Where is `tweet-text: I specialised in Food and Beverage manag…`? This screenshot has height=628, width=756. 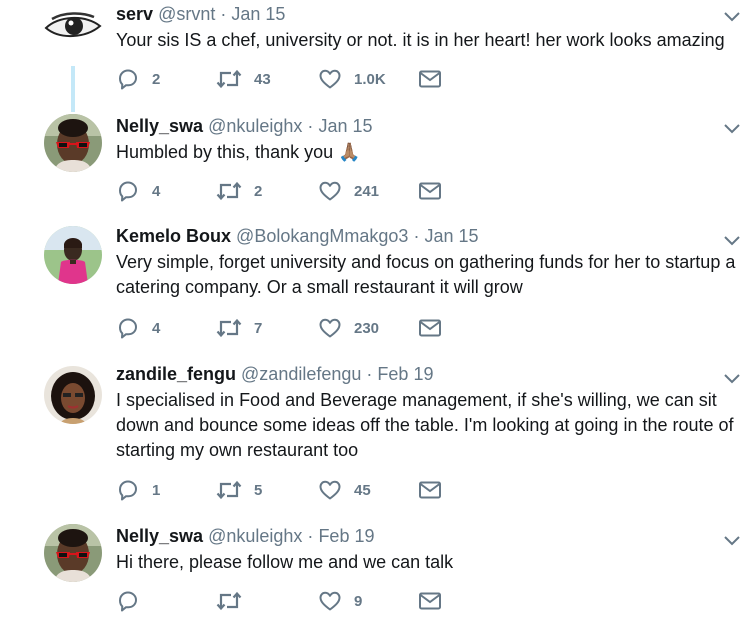
tweet-text: I specialised in Food and Beverage manag… is located at coordinates (425, 425).